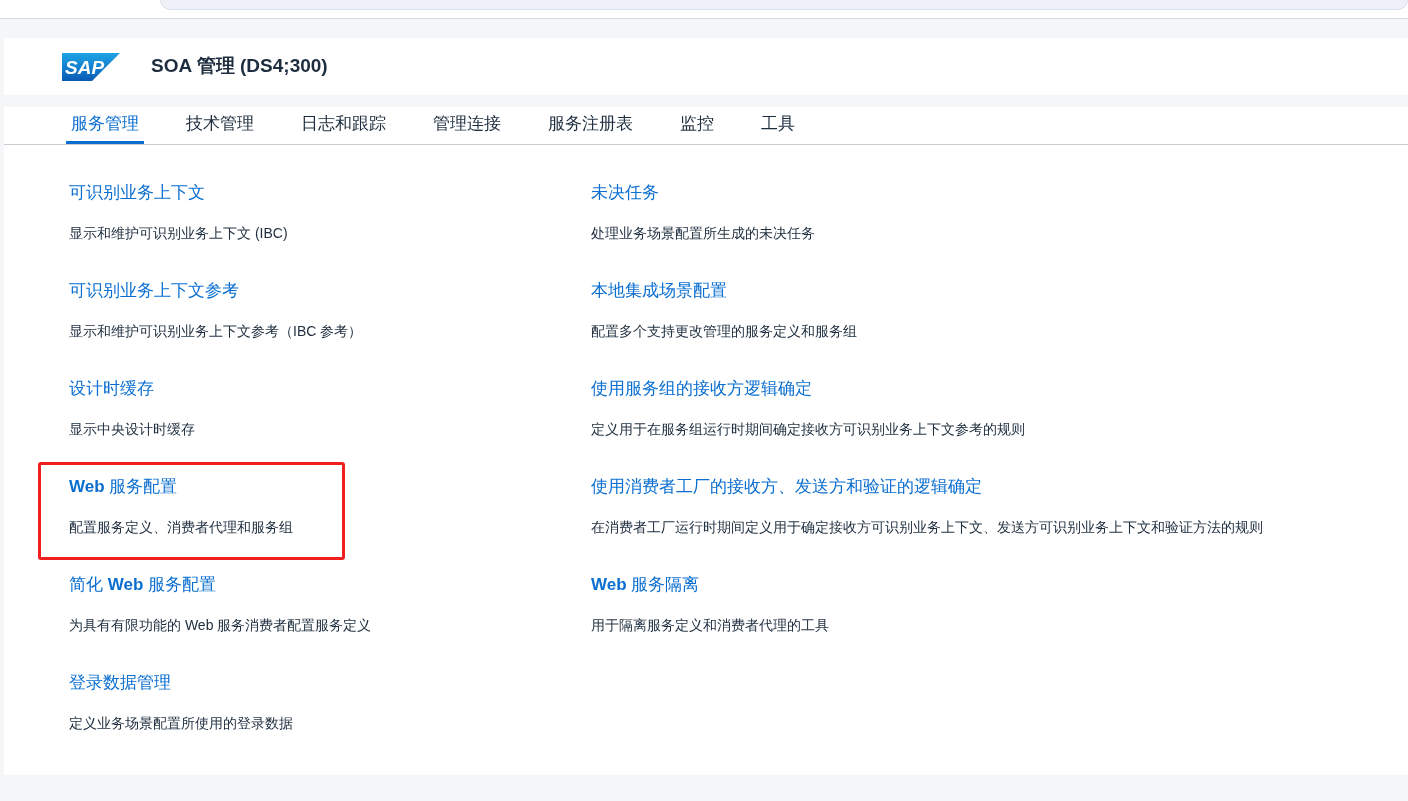  Describe the element at coordinates (220, 125) in the screenshot. I see `tab: 技术管理` at that location.